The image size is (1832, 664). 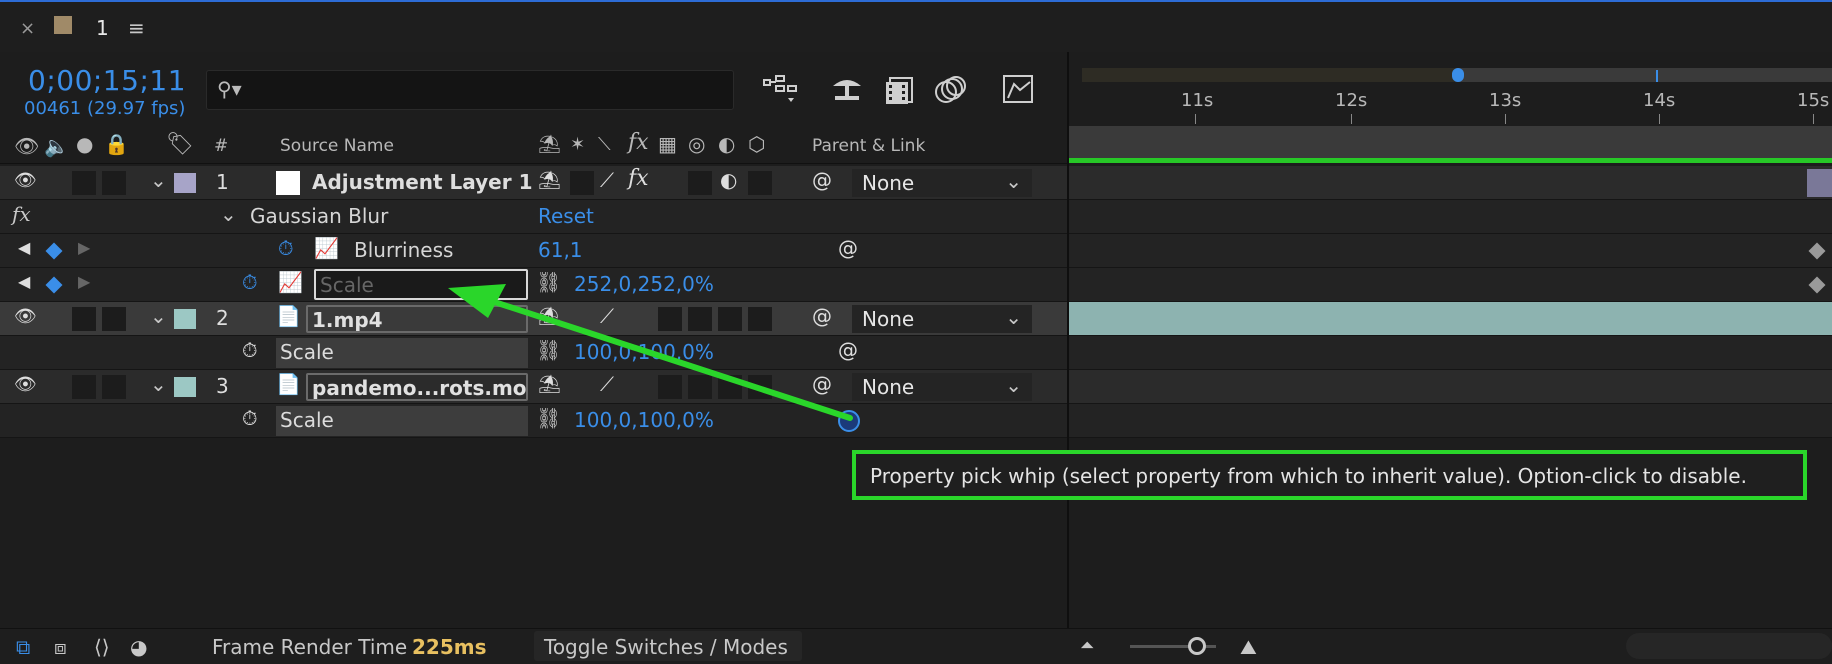 What do you see at coordinates (900, 90) in the screenshot?
I see `frame-blending-icon` at bounding box center [900, 90].